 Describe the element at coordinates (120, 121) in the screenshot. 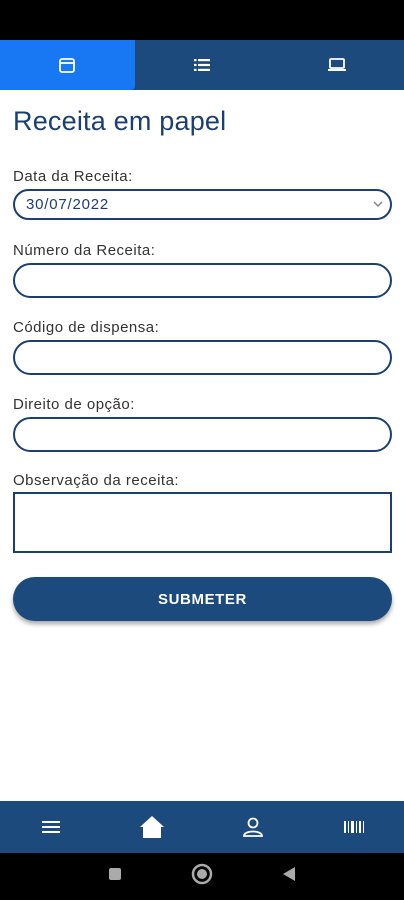

I see `page-title: Receita em papel` at that location.